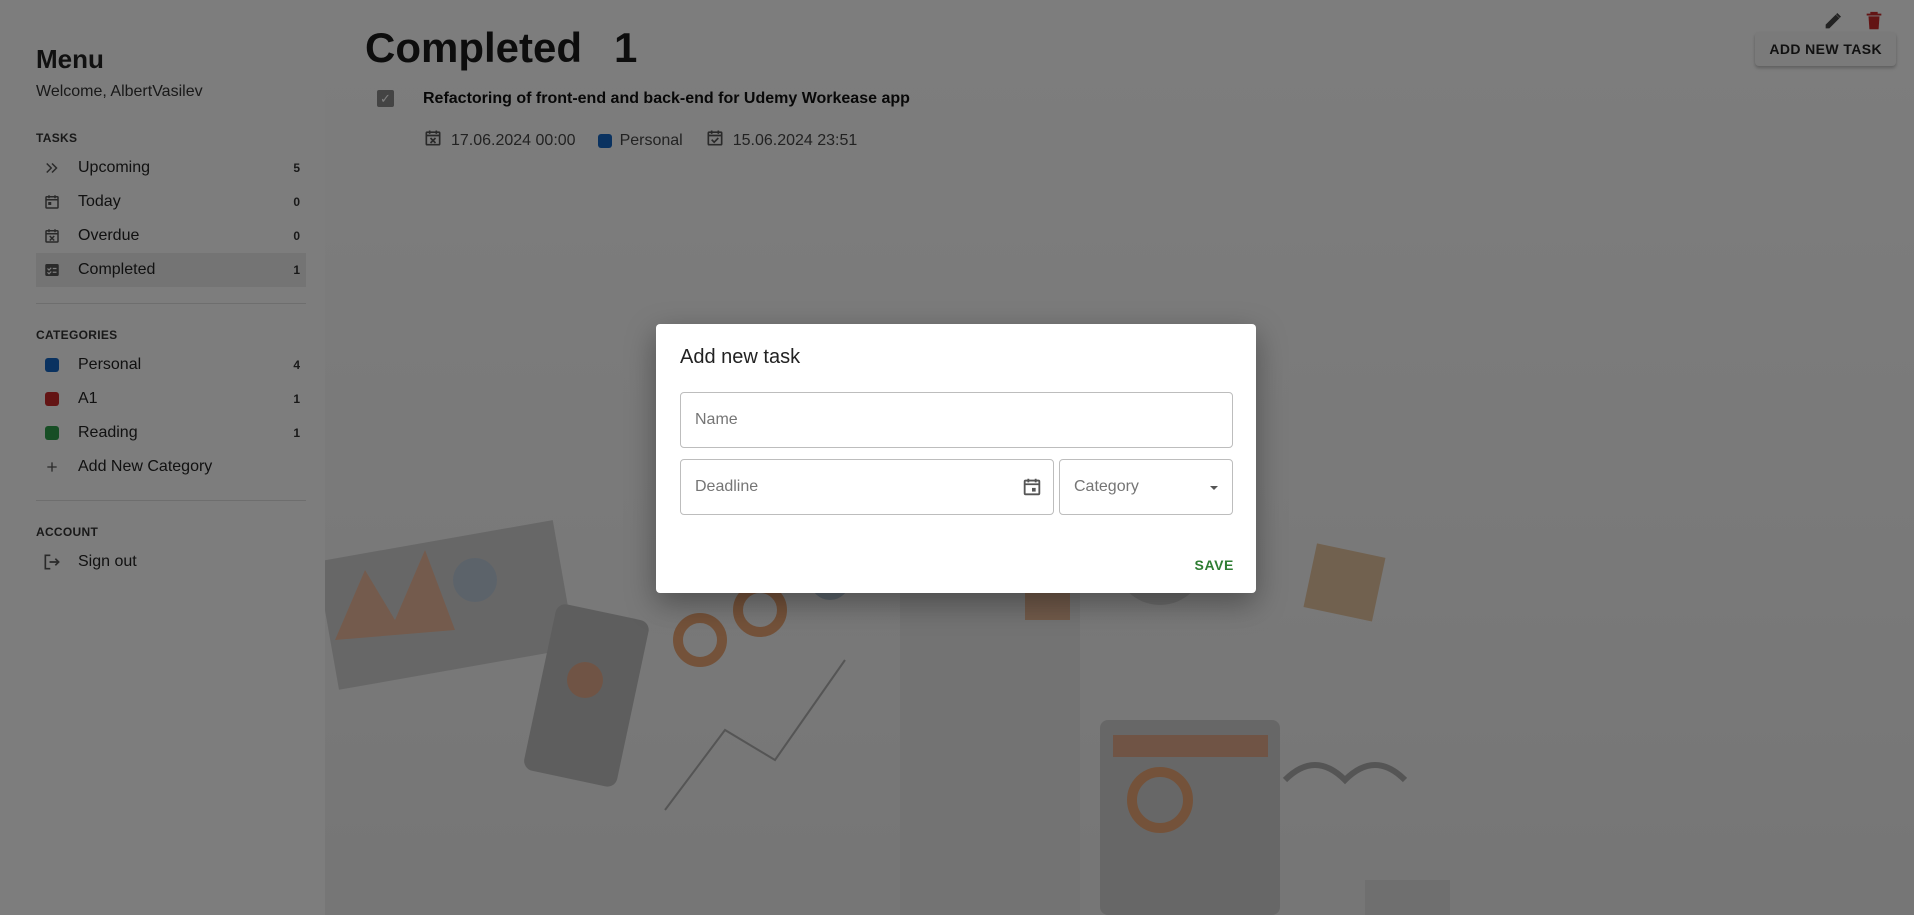  What do you see at coordinates (740, 357) in the screenshot?
I see `dialog-title: Add new task` at bounding box center [740, 357].